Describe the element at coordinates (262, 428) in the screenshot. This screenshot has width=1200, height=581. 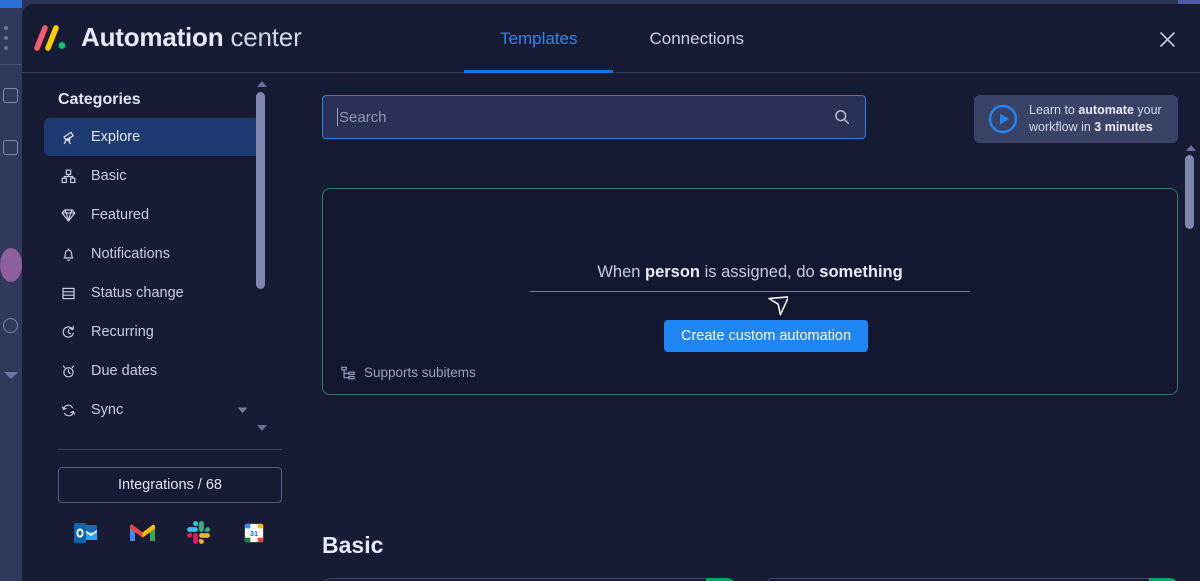
I see `scroll-down-arrow-icon` at that location.